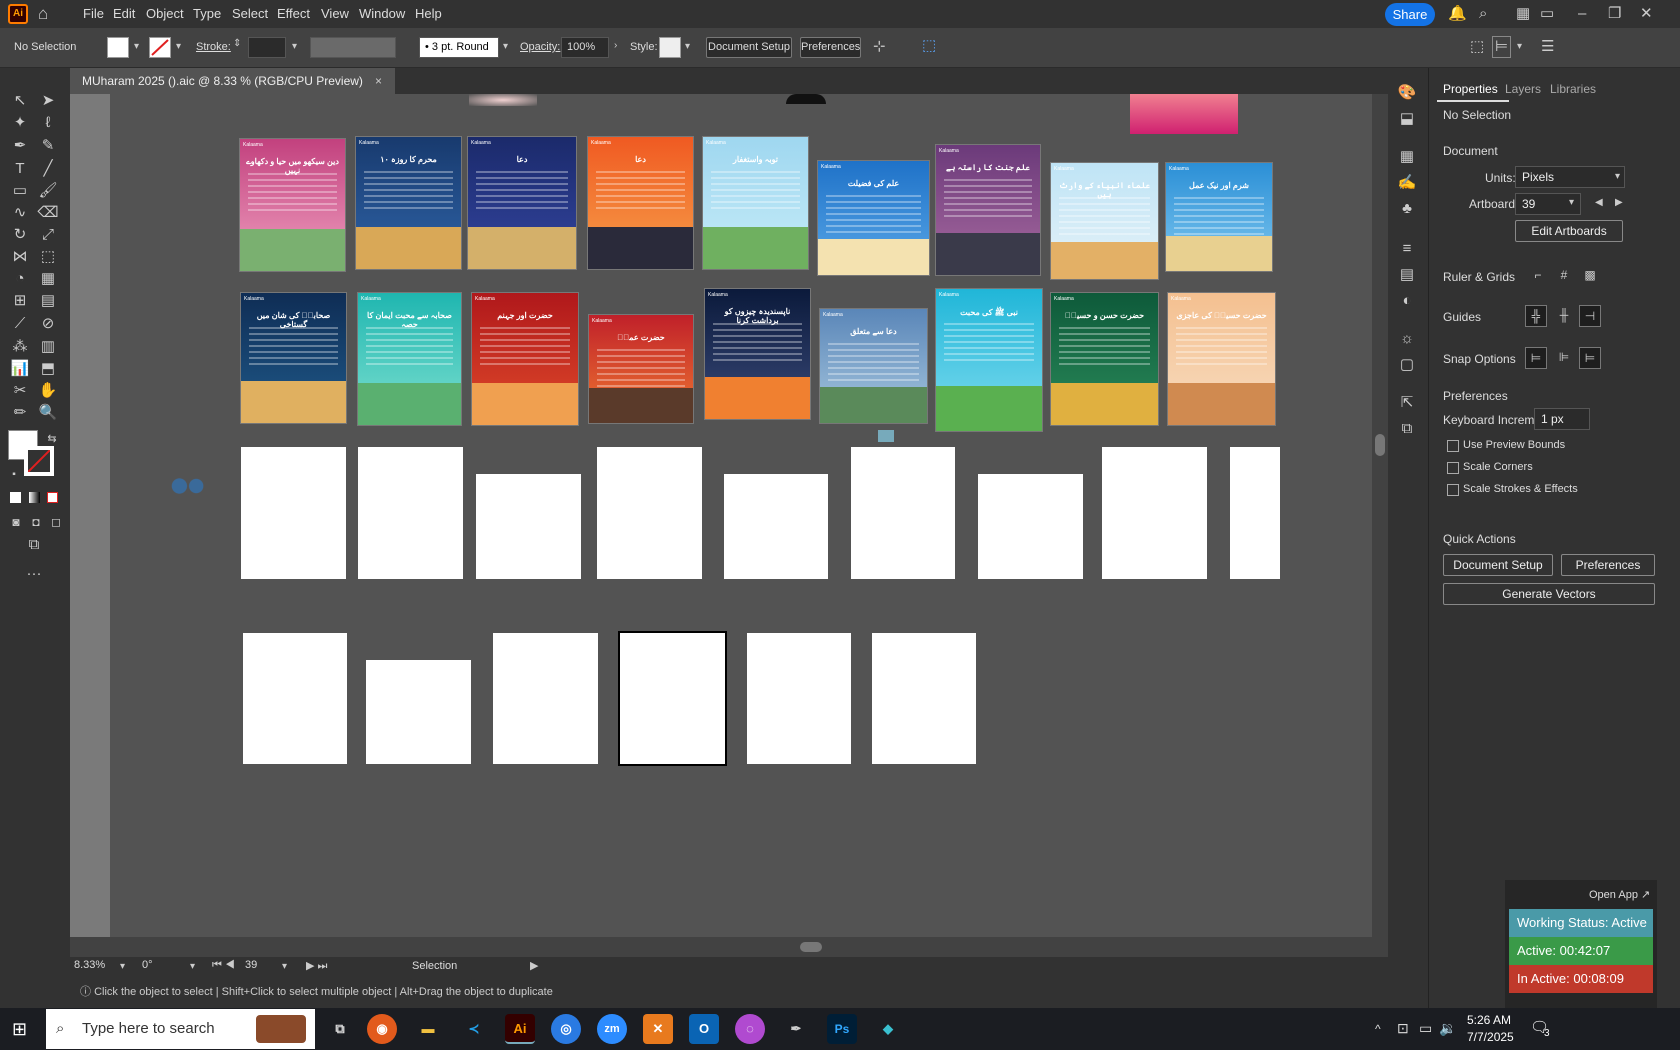  What do you see at coordinates (1547, 47) in the screenshot?
I see `panel-menu-icon: ☰` at bounding box center [1547, 47].